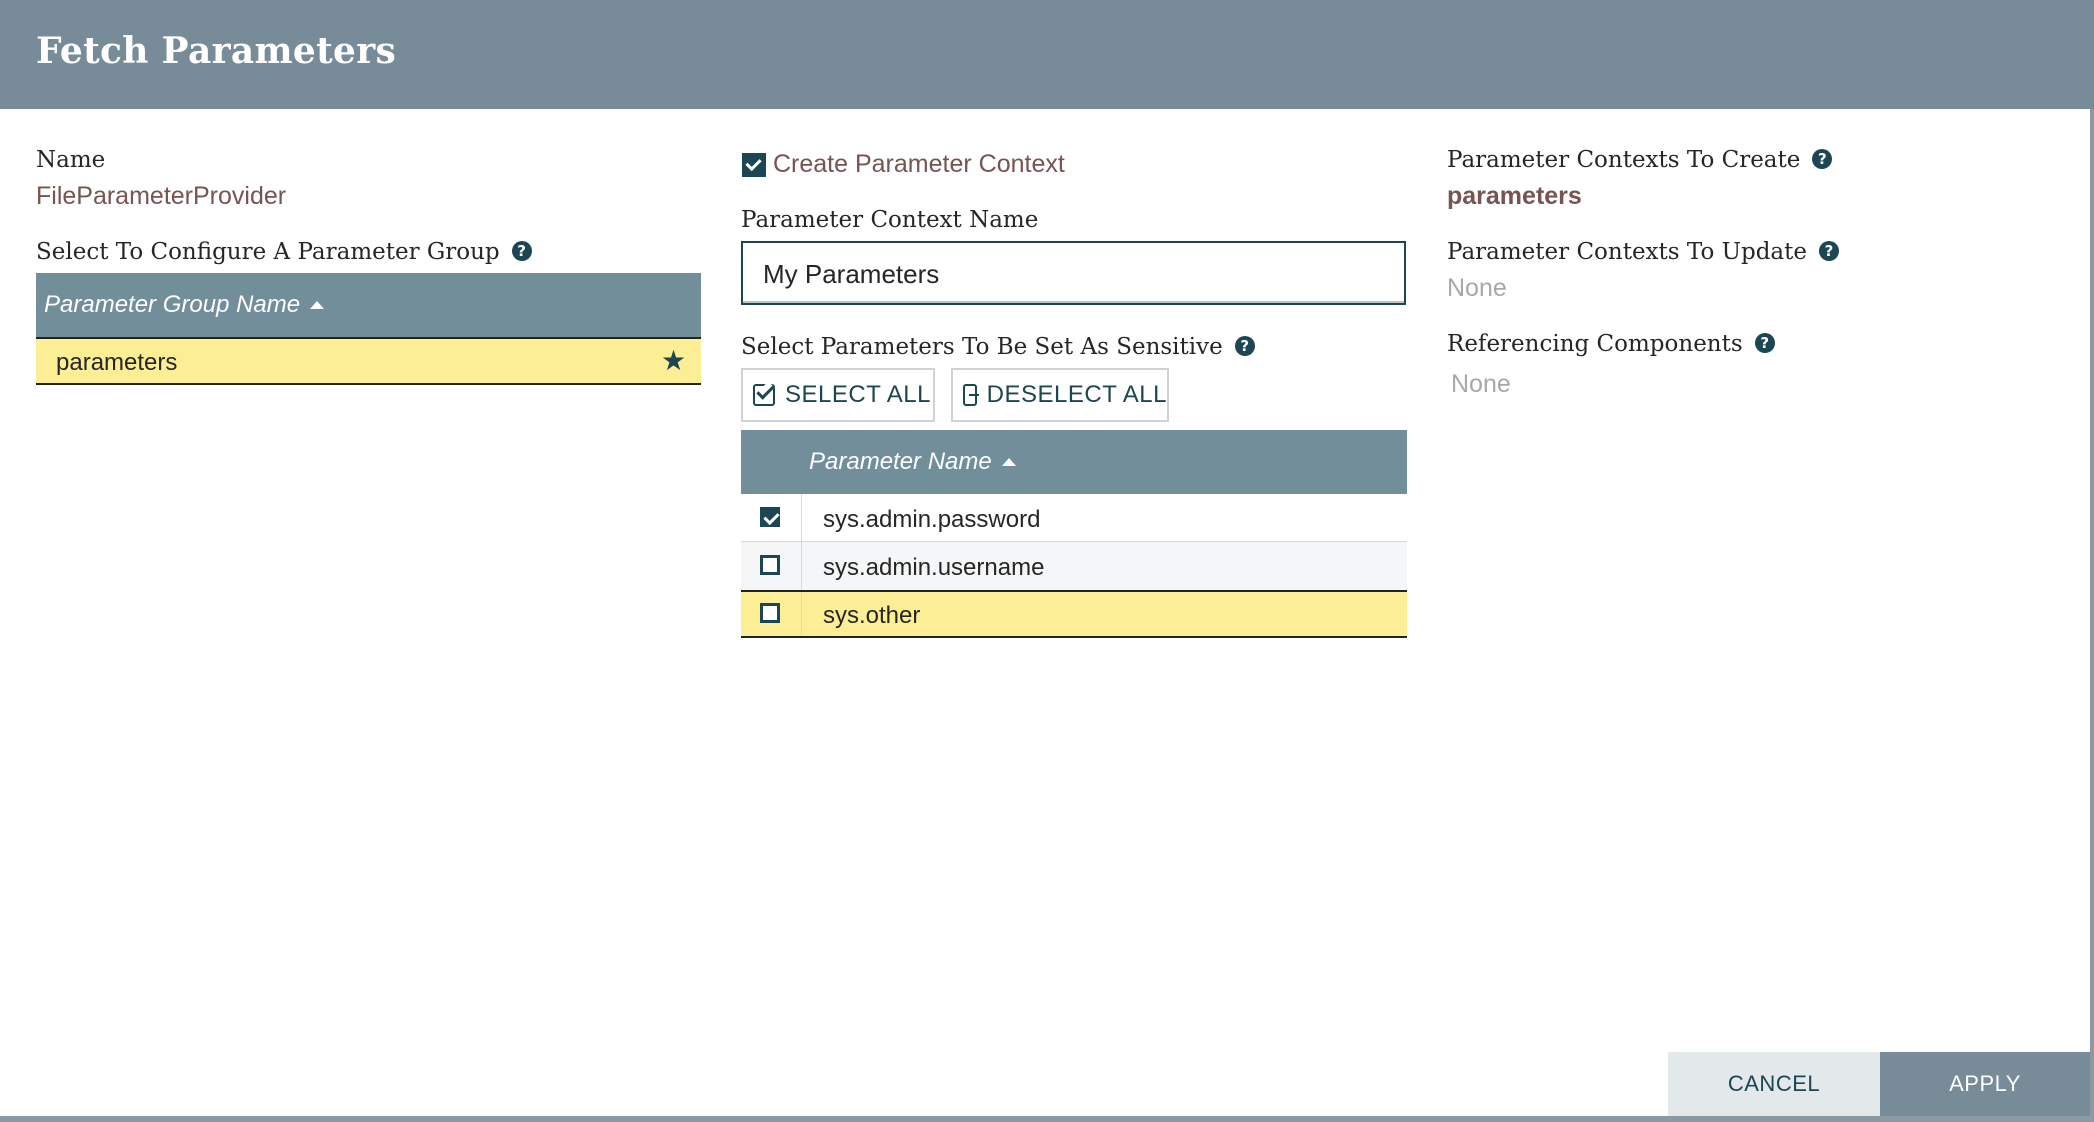 Image resolution: width=2094 pixels, height=1122 pixels. I want to click on cancel-button-label: CANCEL, so click(1774, 1083).